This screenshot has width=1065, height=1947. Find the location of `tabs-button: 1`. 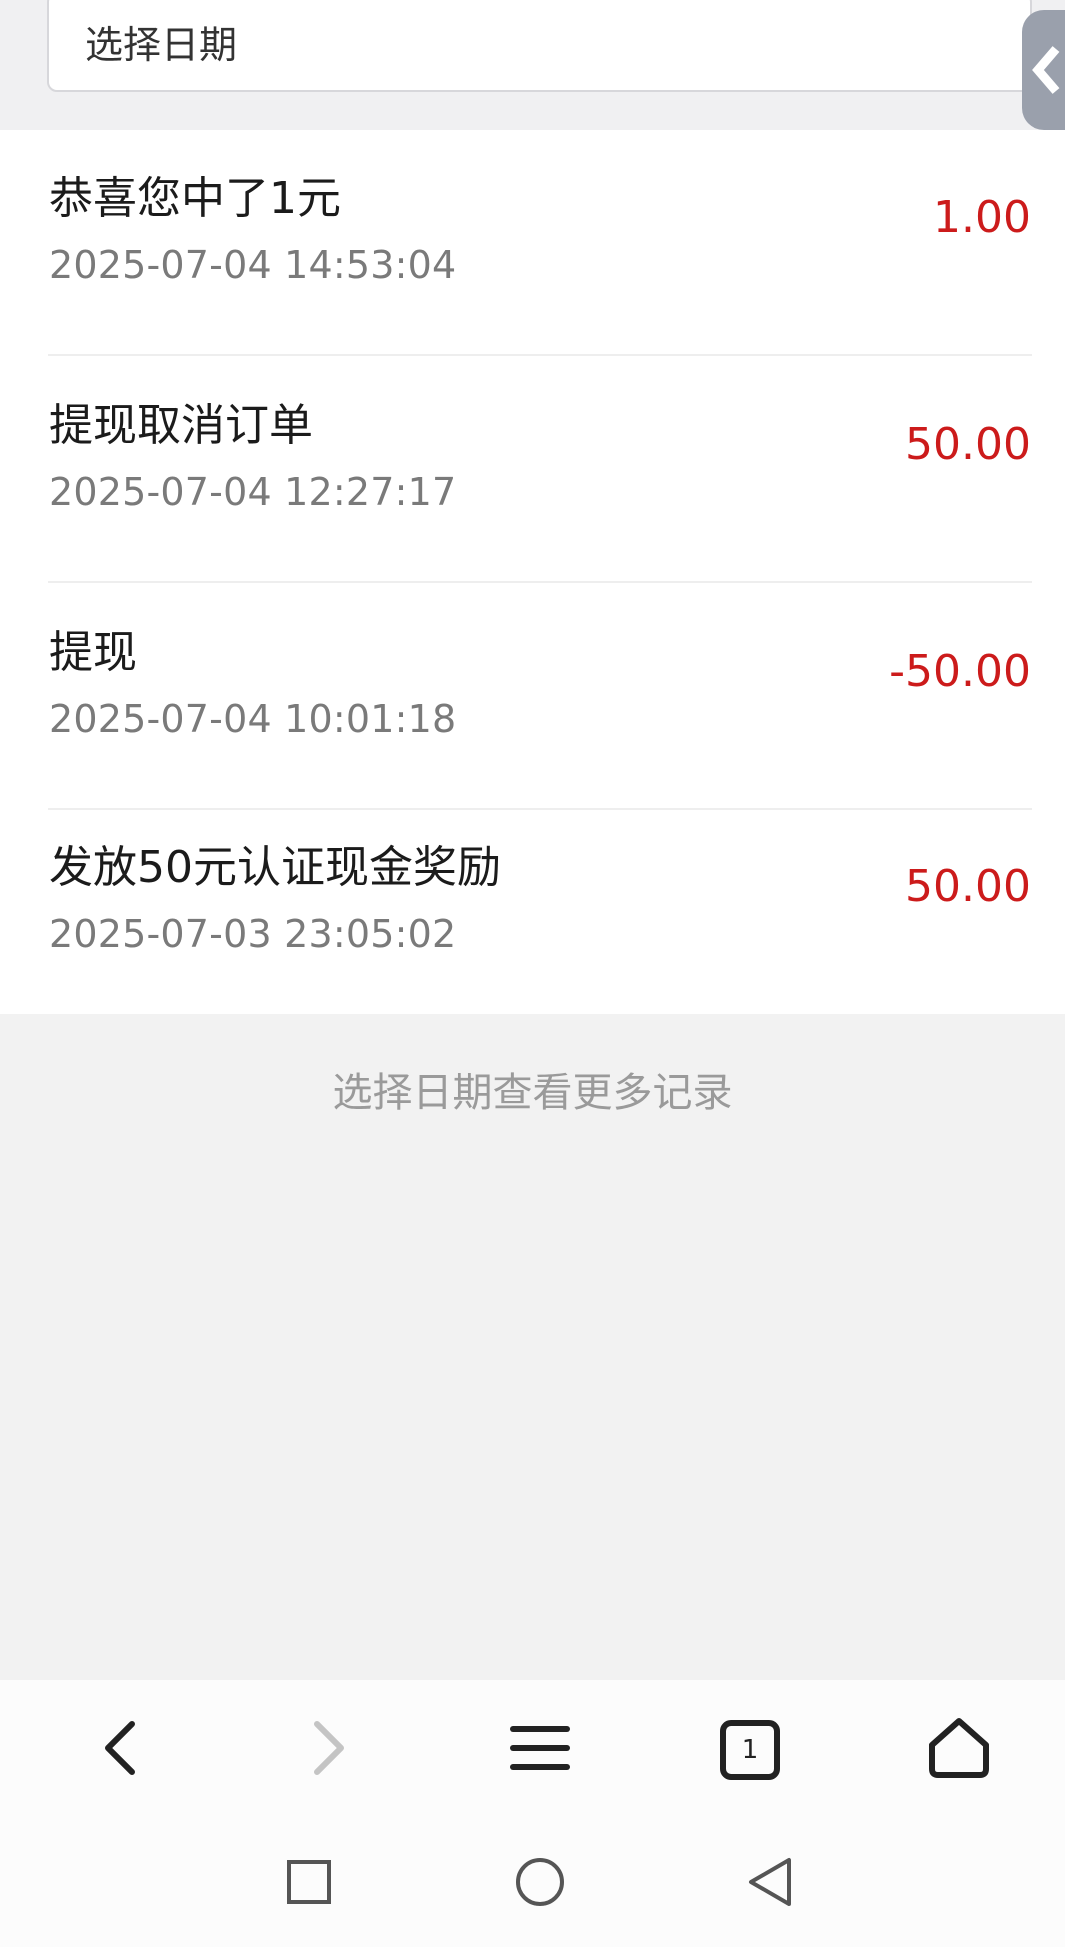

tabs-button: 1 is located at coordinates (750, 1750).